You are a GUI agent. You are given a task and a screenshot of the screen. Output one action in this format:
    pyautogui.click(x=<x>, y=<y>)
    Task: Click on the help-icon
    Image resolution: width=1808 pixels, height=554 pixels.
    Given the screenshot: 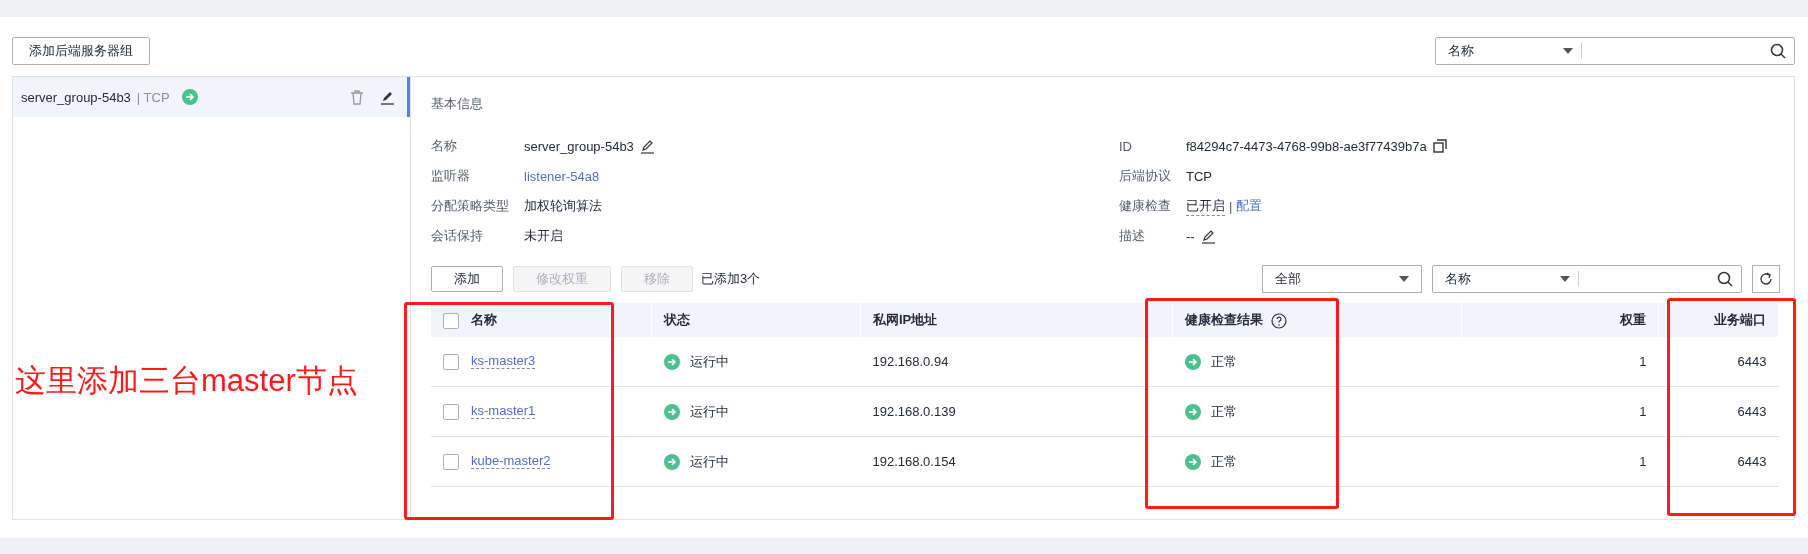 What is the action you would take?
    pyautogui.click(x=1279, y=320)
    